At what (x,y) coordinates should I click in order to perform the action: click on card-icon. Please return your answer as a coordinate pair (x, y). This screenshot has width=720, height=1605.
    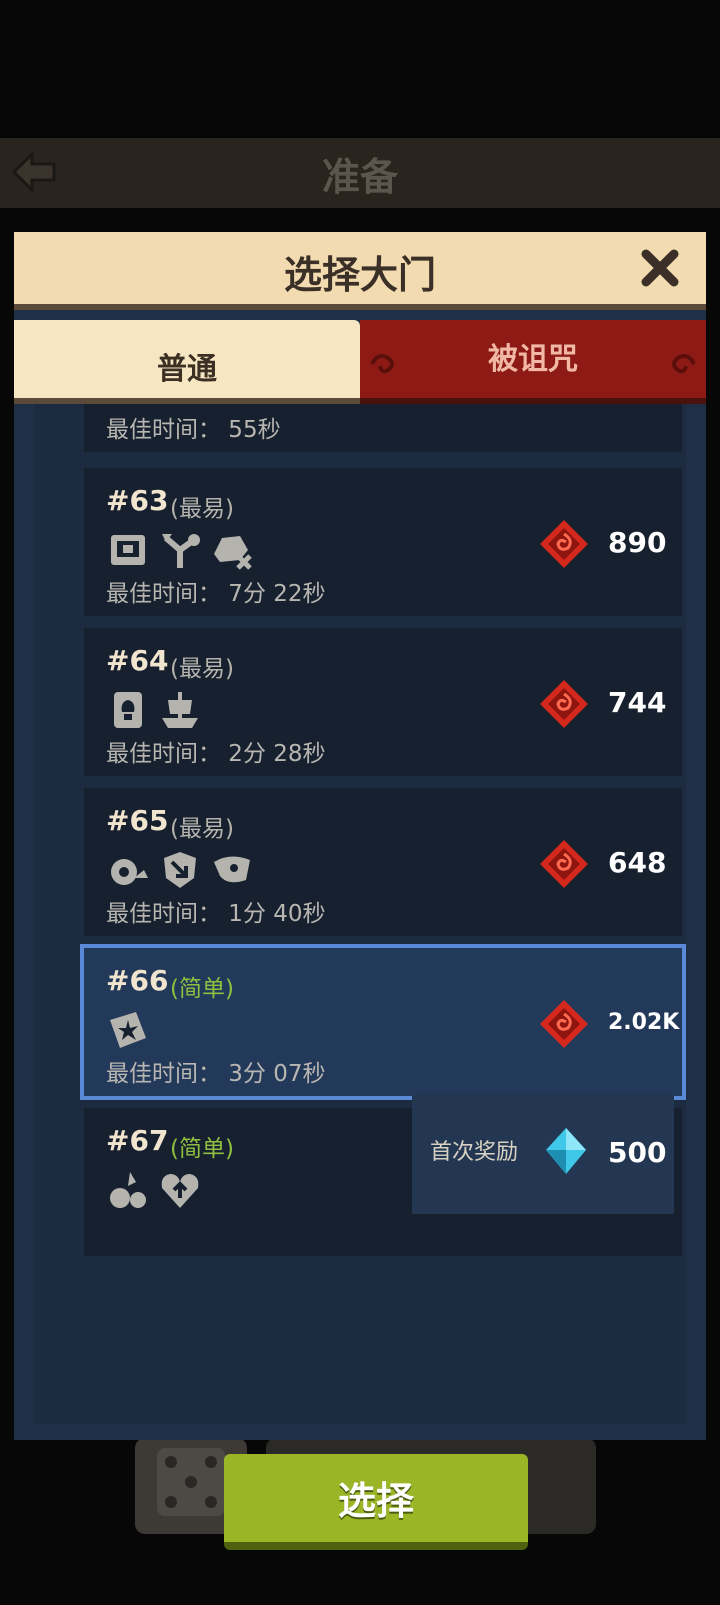
    Looking at the image, I should click on (128, 710).